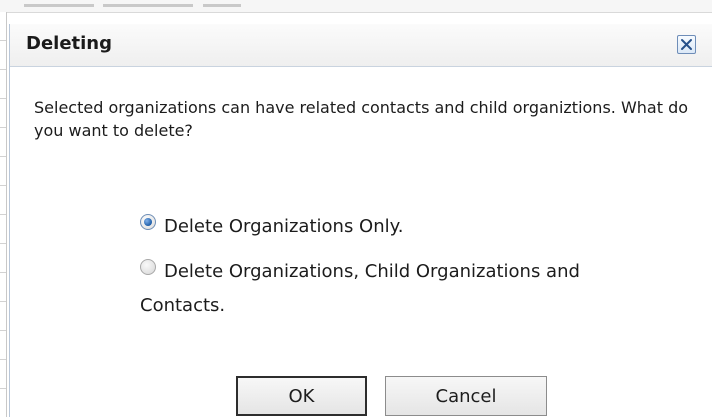  Describe the element at coordinates (148, 267) in the screenshot. I see `radio-unselected-icon` at that location.